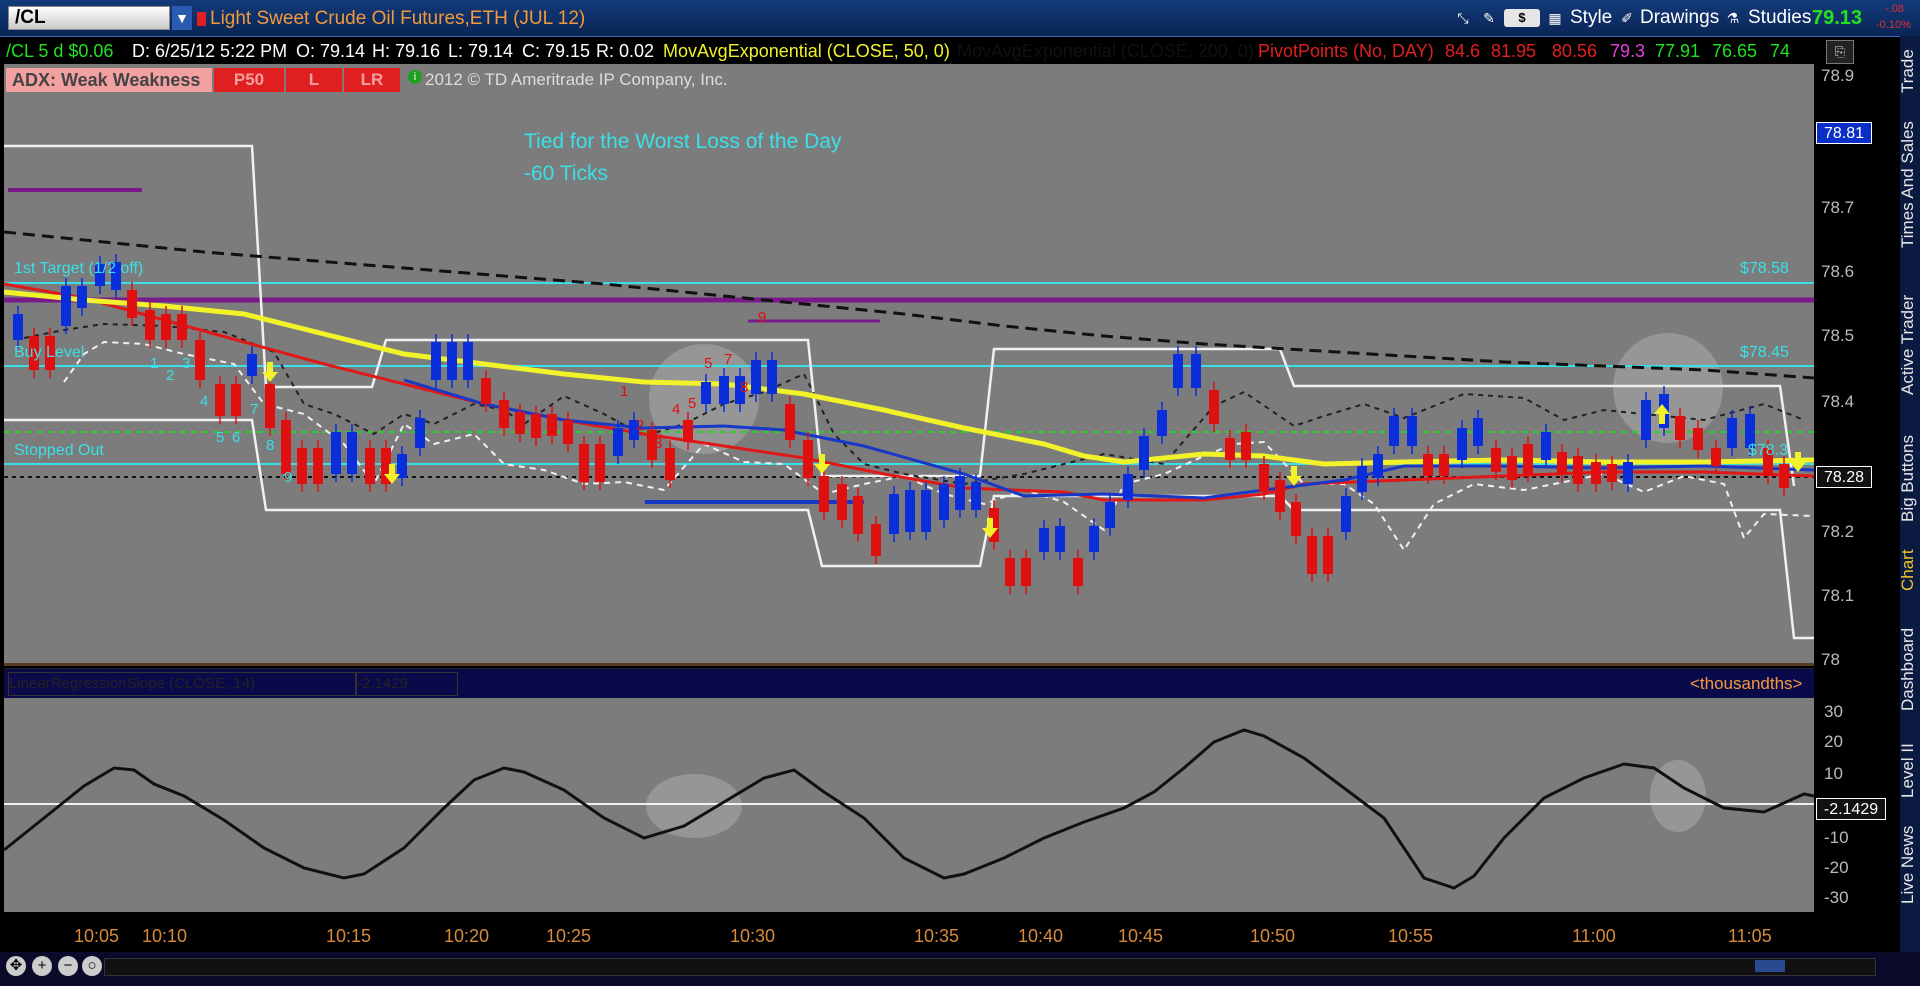  What do you see at coordinates (1909, 185) in the screenshot?
I see `side-tab-times-and-sales: Times And Sales` at bounding box center [1909, 185].